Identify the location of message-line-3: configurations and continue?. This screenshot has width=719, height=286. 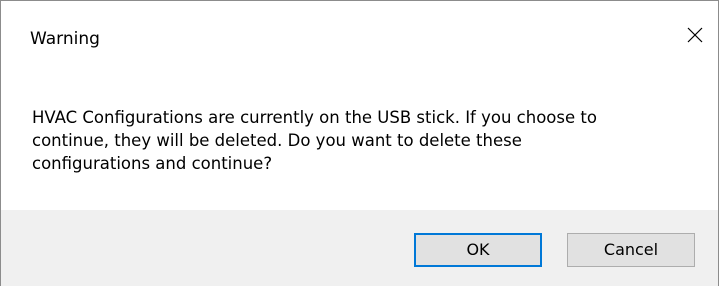
(152, 163).